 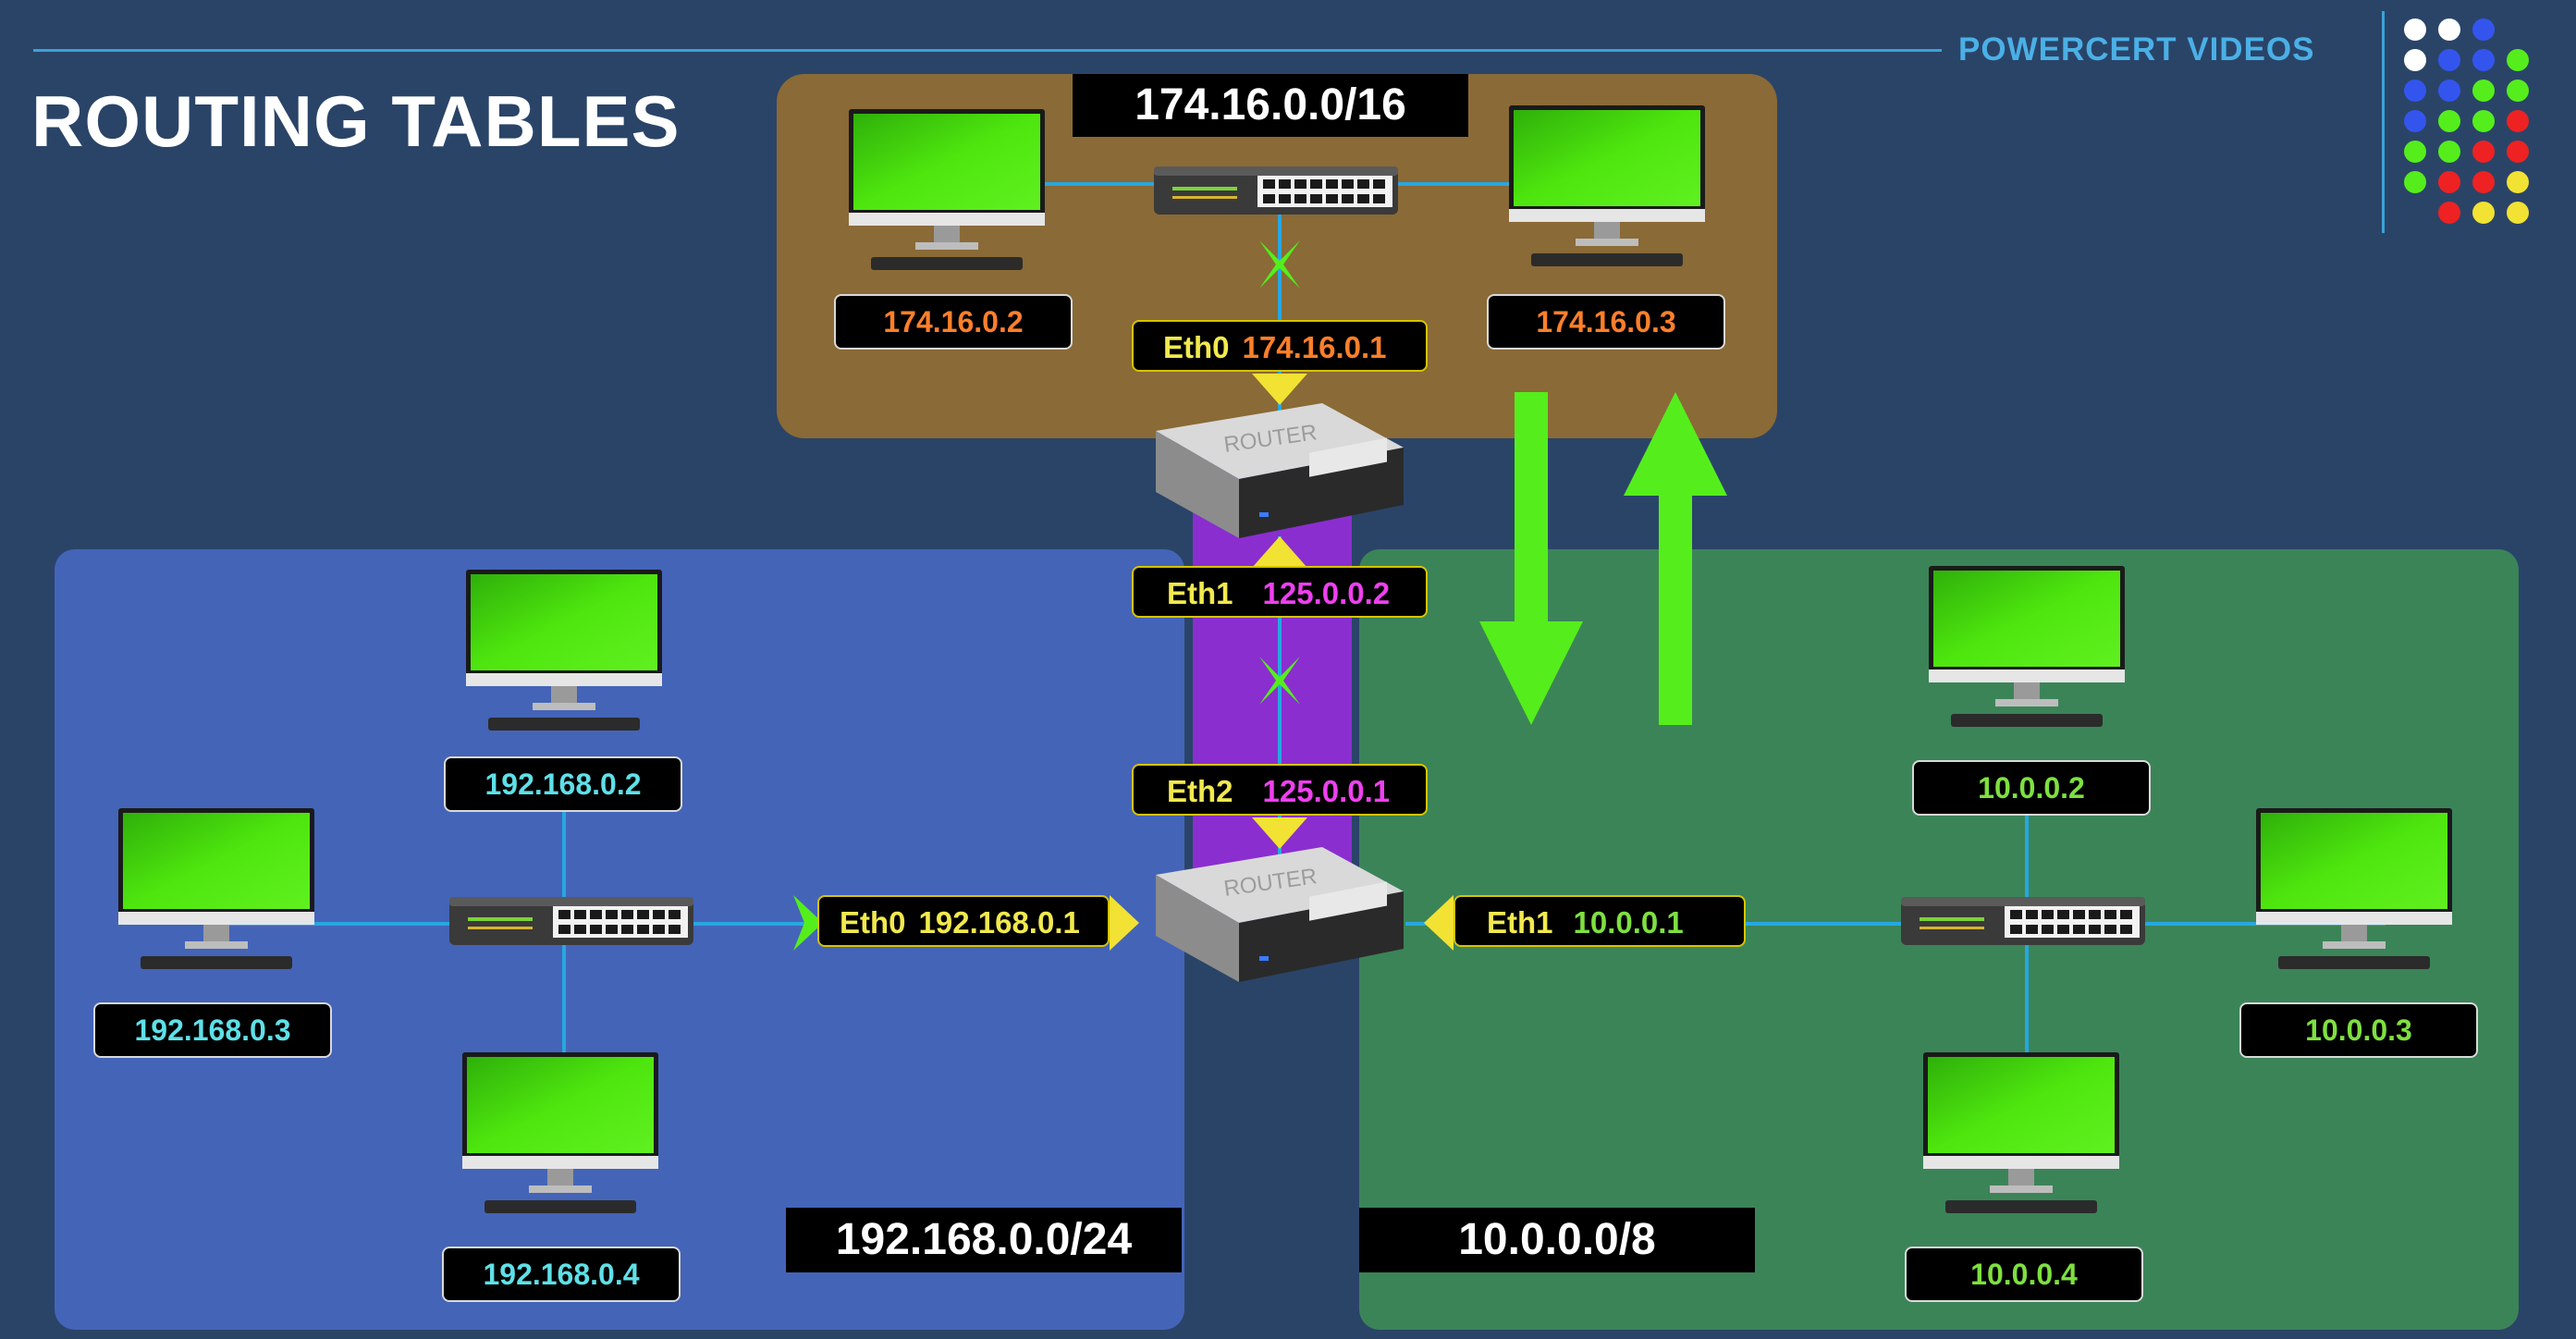 What do you see at coordinates (1606, 322) in the screenshot?
I see `host-ip-label: 174.16.0.3` at bounding box center [1606, 322].